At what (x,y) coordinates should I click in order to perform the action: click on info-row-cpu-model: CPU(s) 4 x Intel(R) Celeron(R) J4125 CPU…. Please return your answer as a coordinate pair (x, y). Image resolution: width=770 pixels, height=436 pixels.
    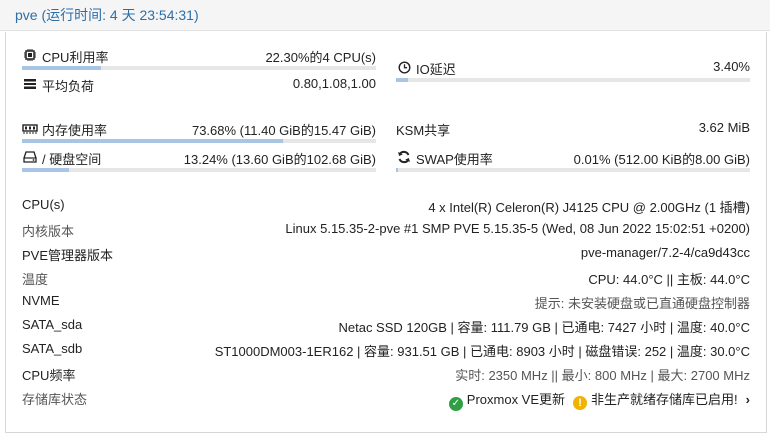
    Looking at the image, I should click on (386, 205).